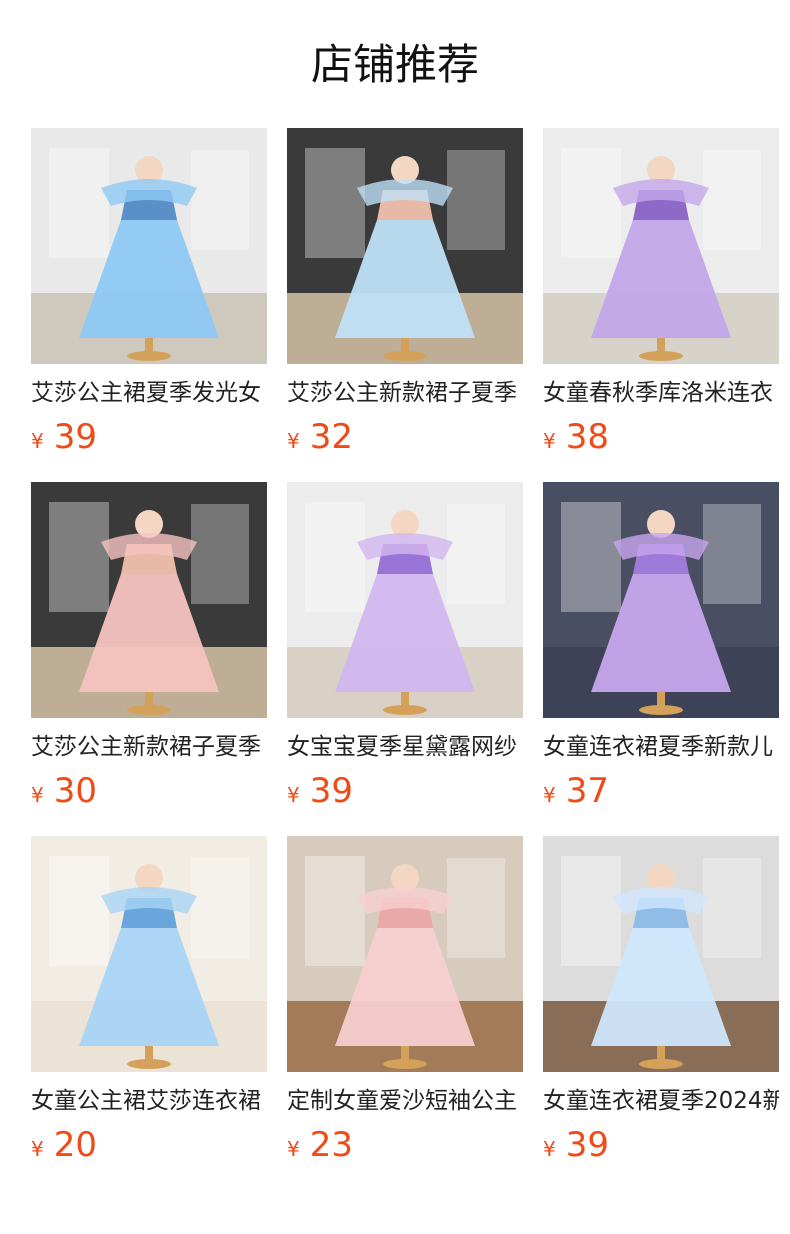 This screenshot has width=790, height=1234. I want to click on price-row: ¥32, so click(405, 437).